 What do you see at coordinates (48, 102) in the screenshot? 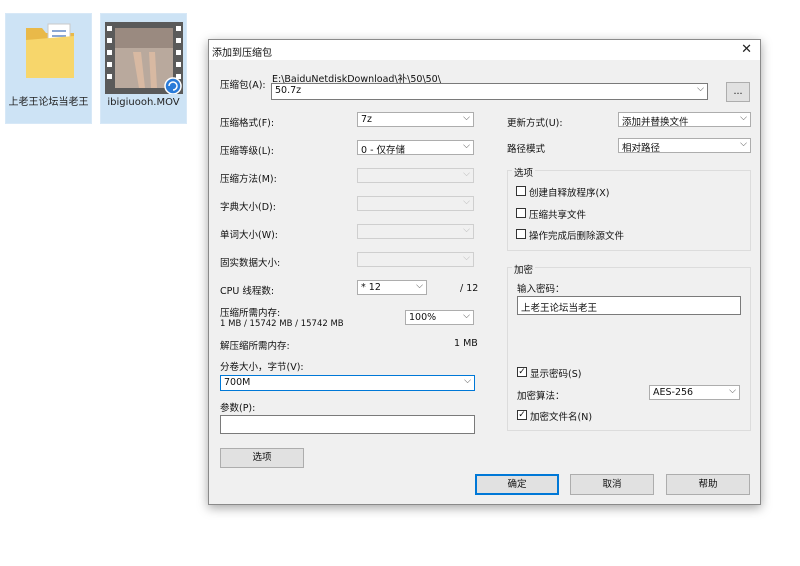
I see `desktop-icon-label: 上老王论坛当老王` at bounding box center [48, 102].